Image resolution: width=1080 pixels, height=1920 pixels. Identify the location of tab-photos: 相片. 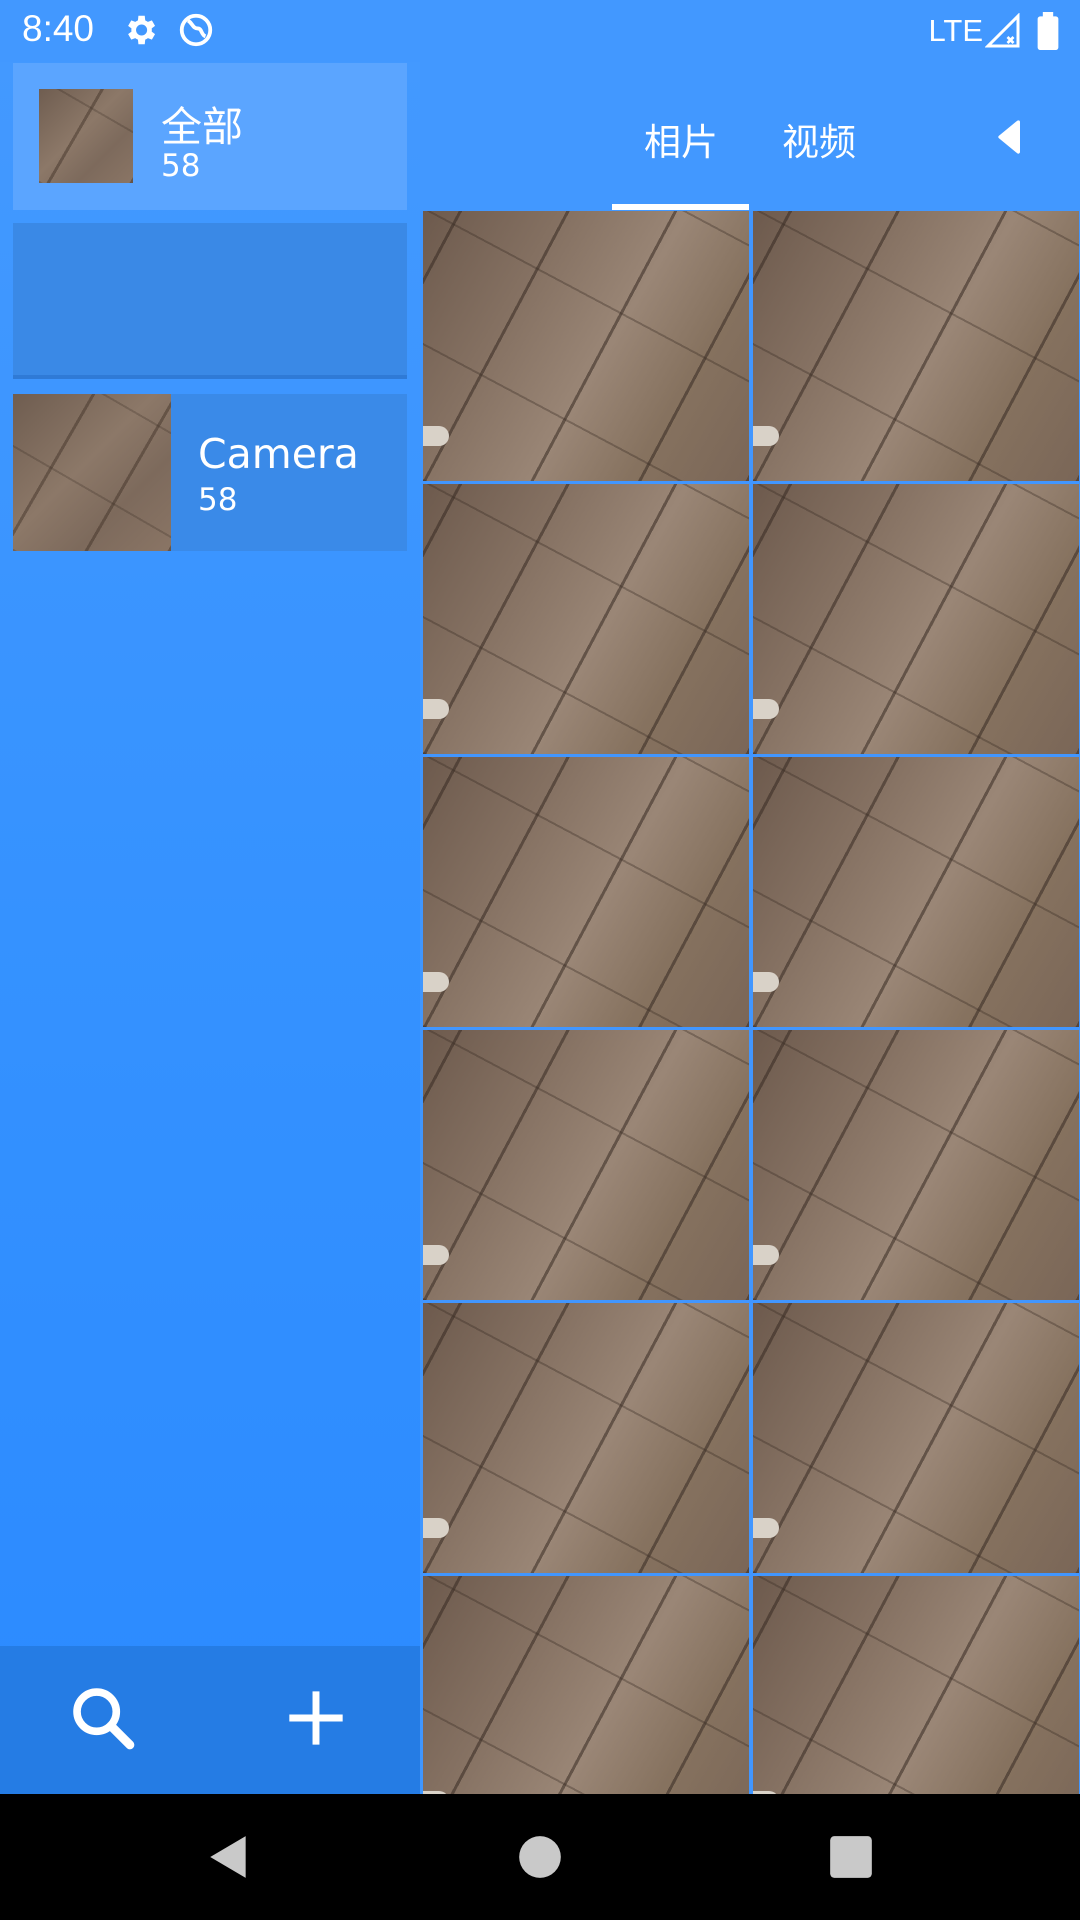
(681, 139).